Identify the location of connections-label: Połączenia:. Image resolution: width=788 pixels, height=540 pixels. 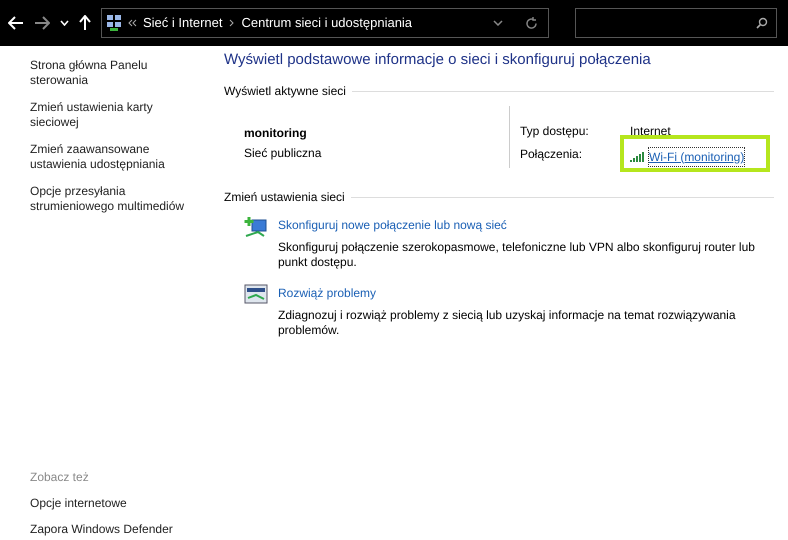
(552, 154).